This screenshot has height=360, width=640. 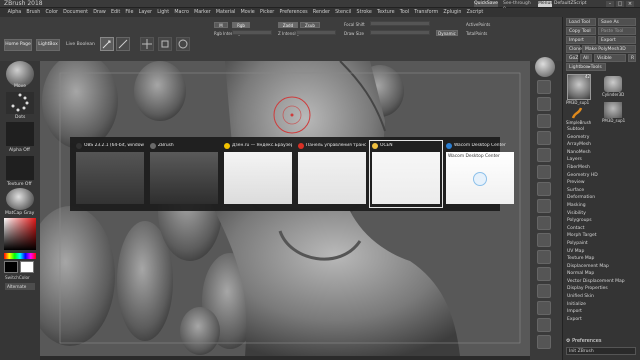 I want to click on copy-tool-button: Copy Tool, so click(x=581, y=31).